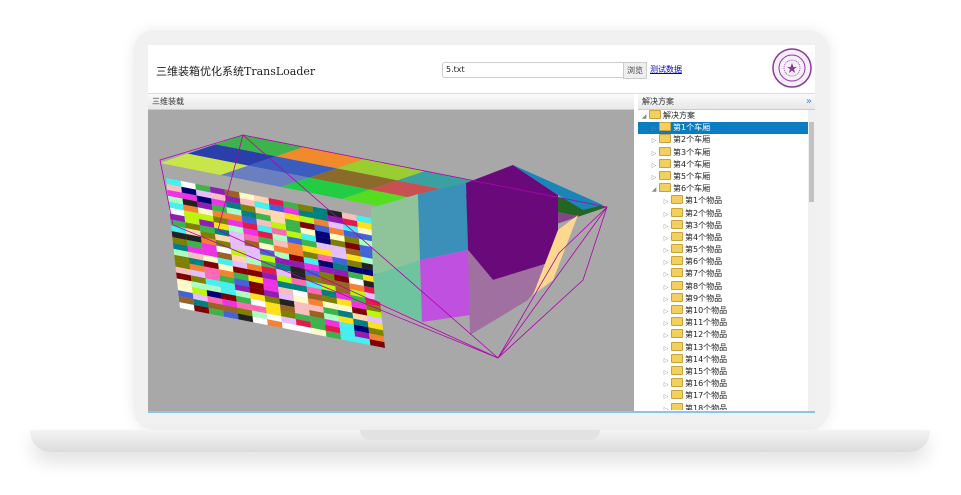  What do you see at coordinates (704, 225) in the screenshot?
I see `node-label: 第3个物品` at bounding box center [704, 225].